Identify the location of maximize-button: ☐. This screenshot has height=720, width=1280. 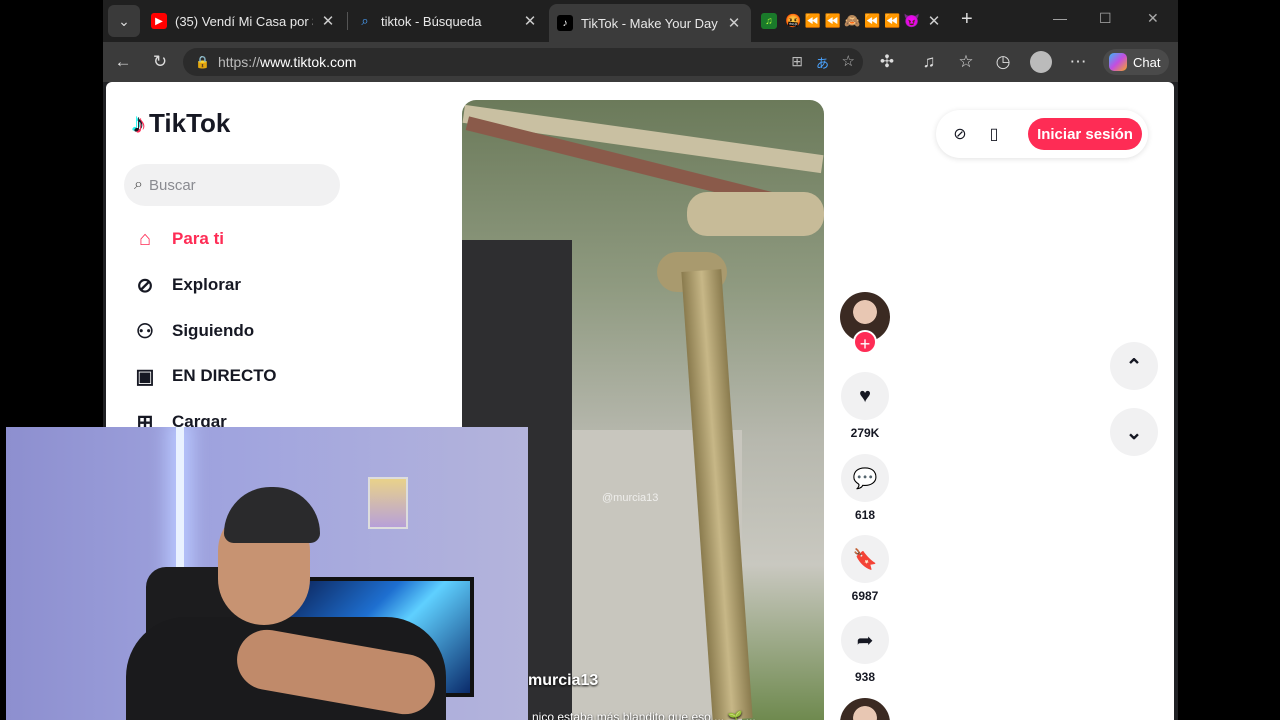
(1105, 18).